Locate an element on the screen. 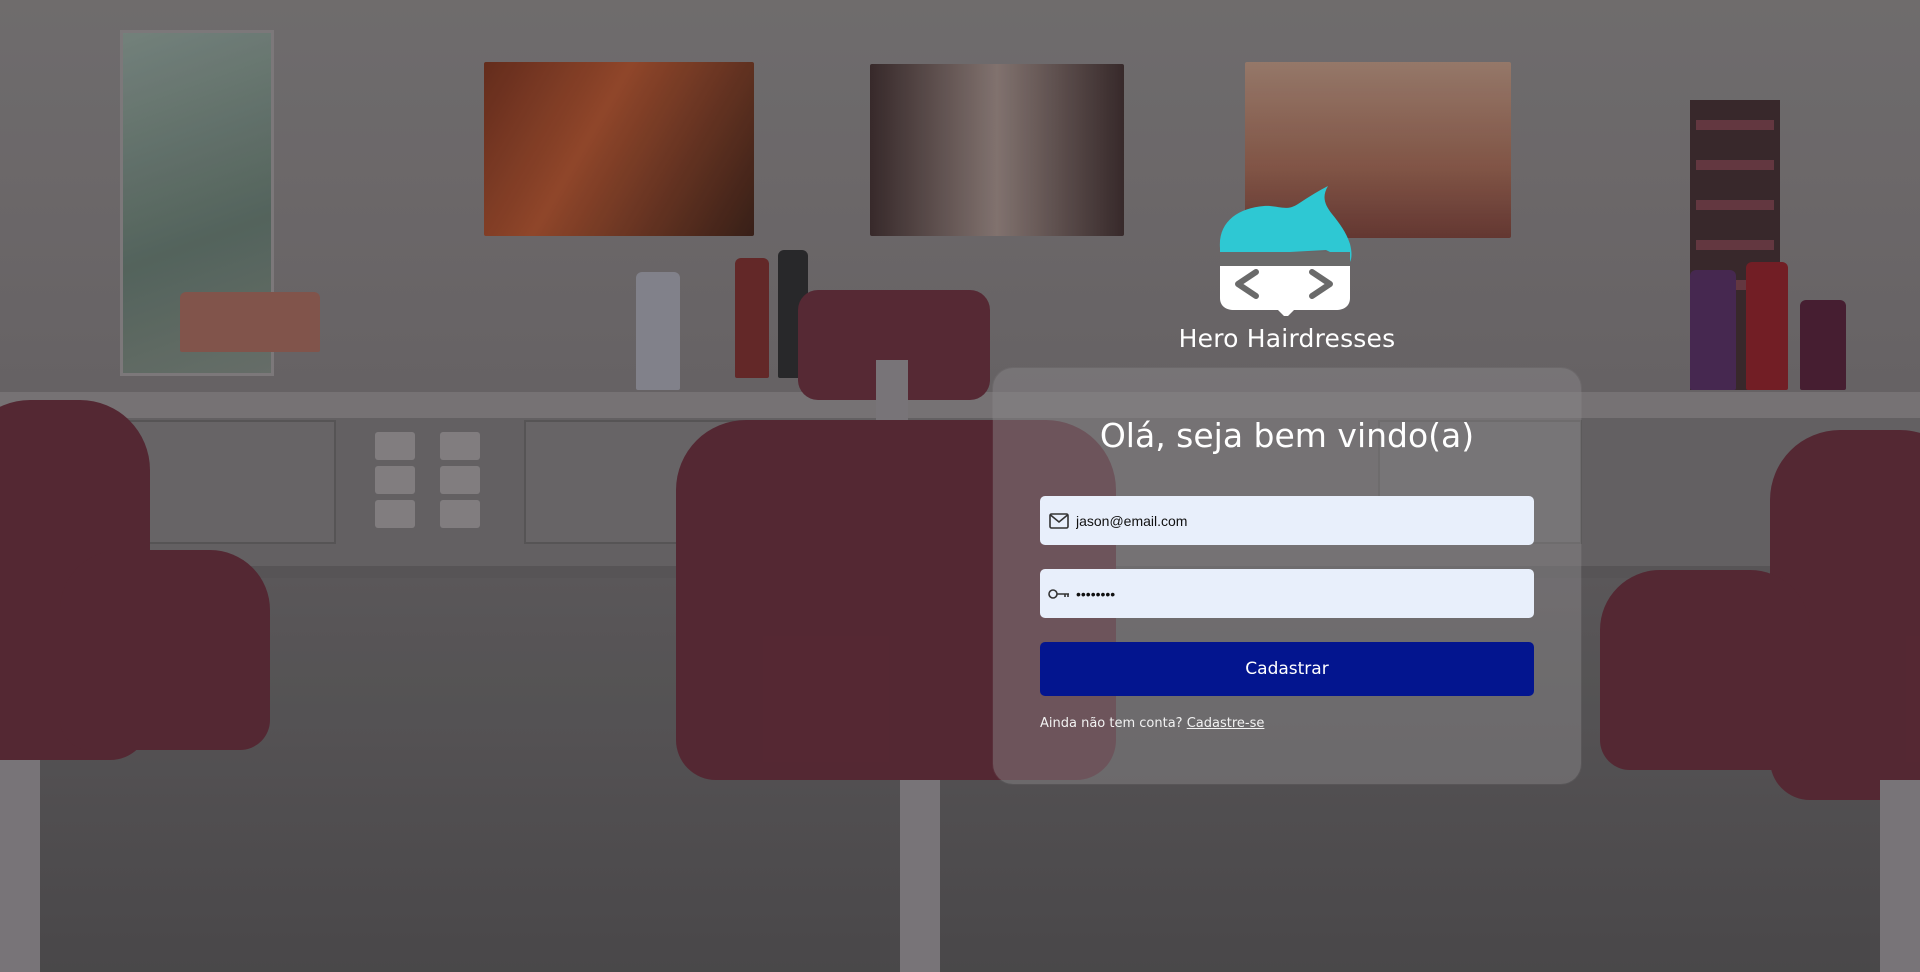 Image resolution: width=1920 pixels, height=972 pixels. greeting-title: Olá, seja bem vindo(a) is located at coordinates (1287, 435).